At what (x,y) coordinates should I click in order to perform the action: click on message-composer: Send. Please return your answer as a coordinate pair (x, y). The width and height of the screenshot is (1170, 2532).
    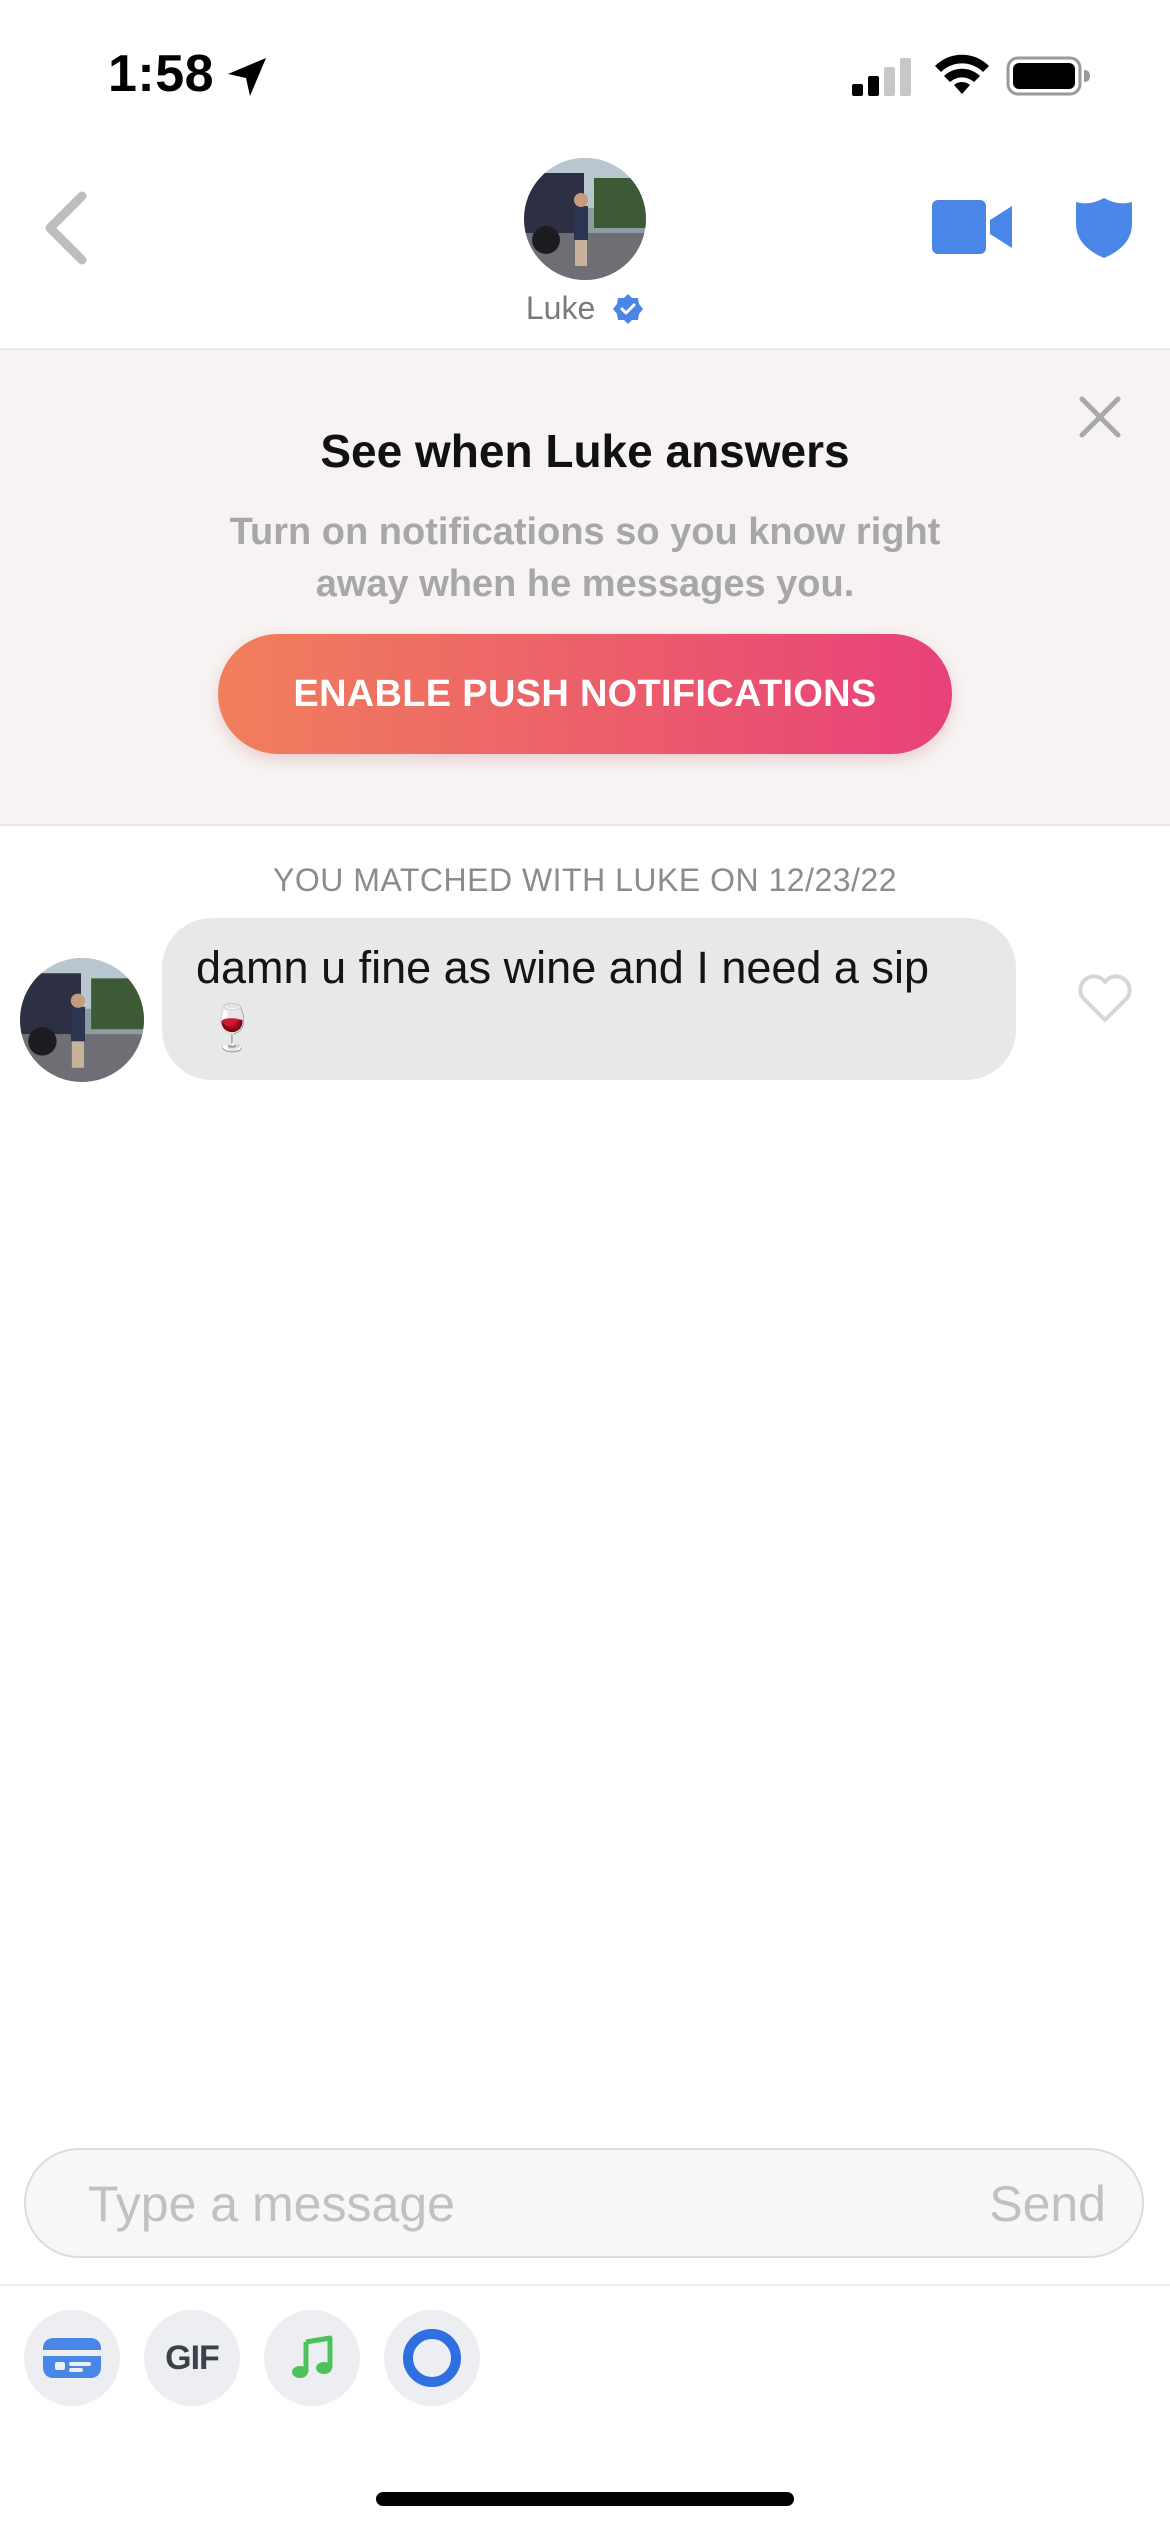
    Looking at the image, I should click on (584, 2203).